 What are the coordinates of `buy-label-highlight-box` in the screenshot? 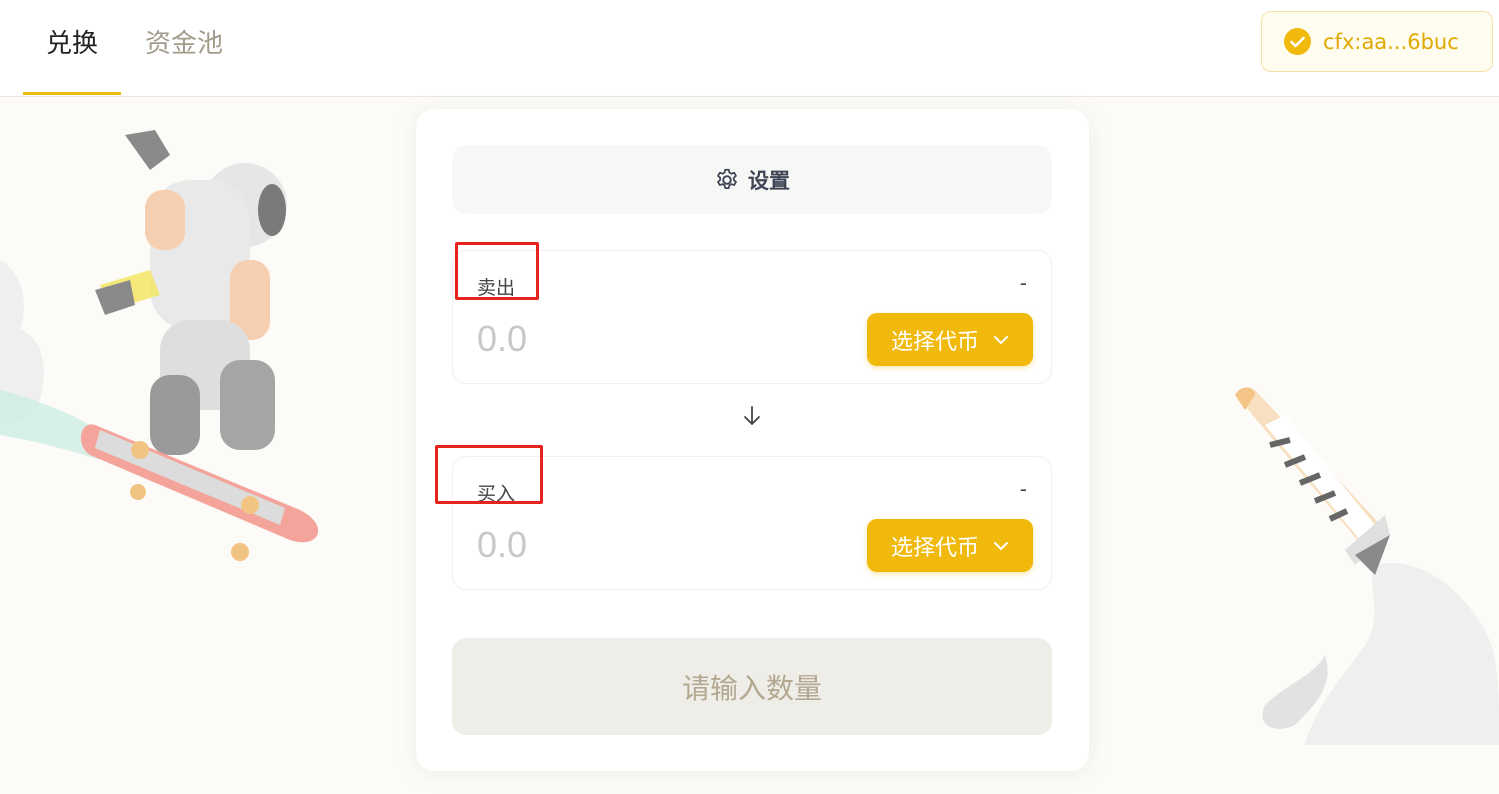 It's located at (489, 474).